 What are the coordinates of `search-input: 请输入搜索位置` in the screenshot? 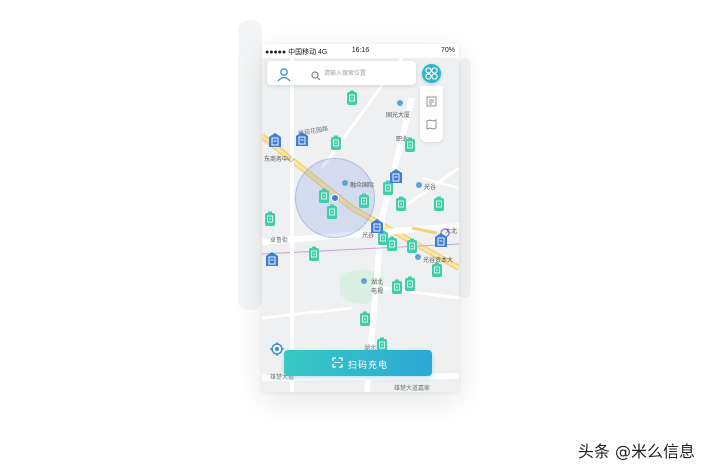 It's located at (345, 72).